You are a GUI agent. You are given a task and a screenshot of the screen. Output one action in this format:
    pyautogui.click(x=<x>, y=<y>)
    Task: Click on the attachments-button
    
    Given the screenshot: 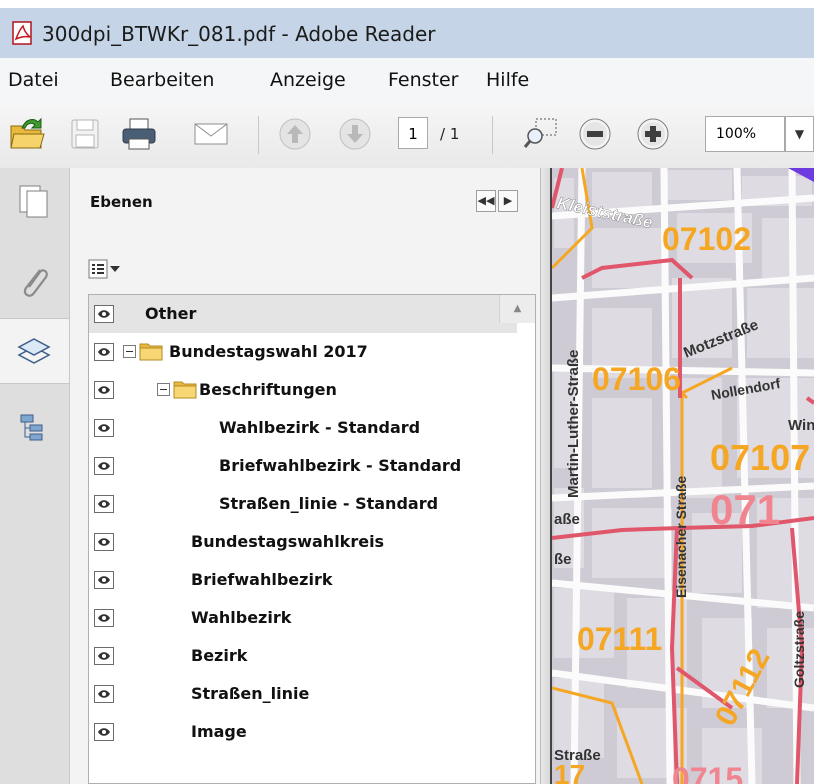 What is the action you would take?
    pyautogui.click(x=34, y=283)
    